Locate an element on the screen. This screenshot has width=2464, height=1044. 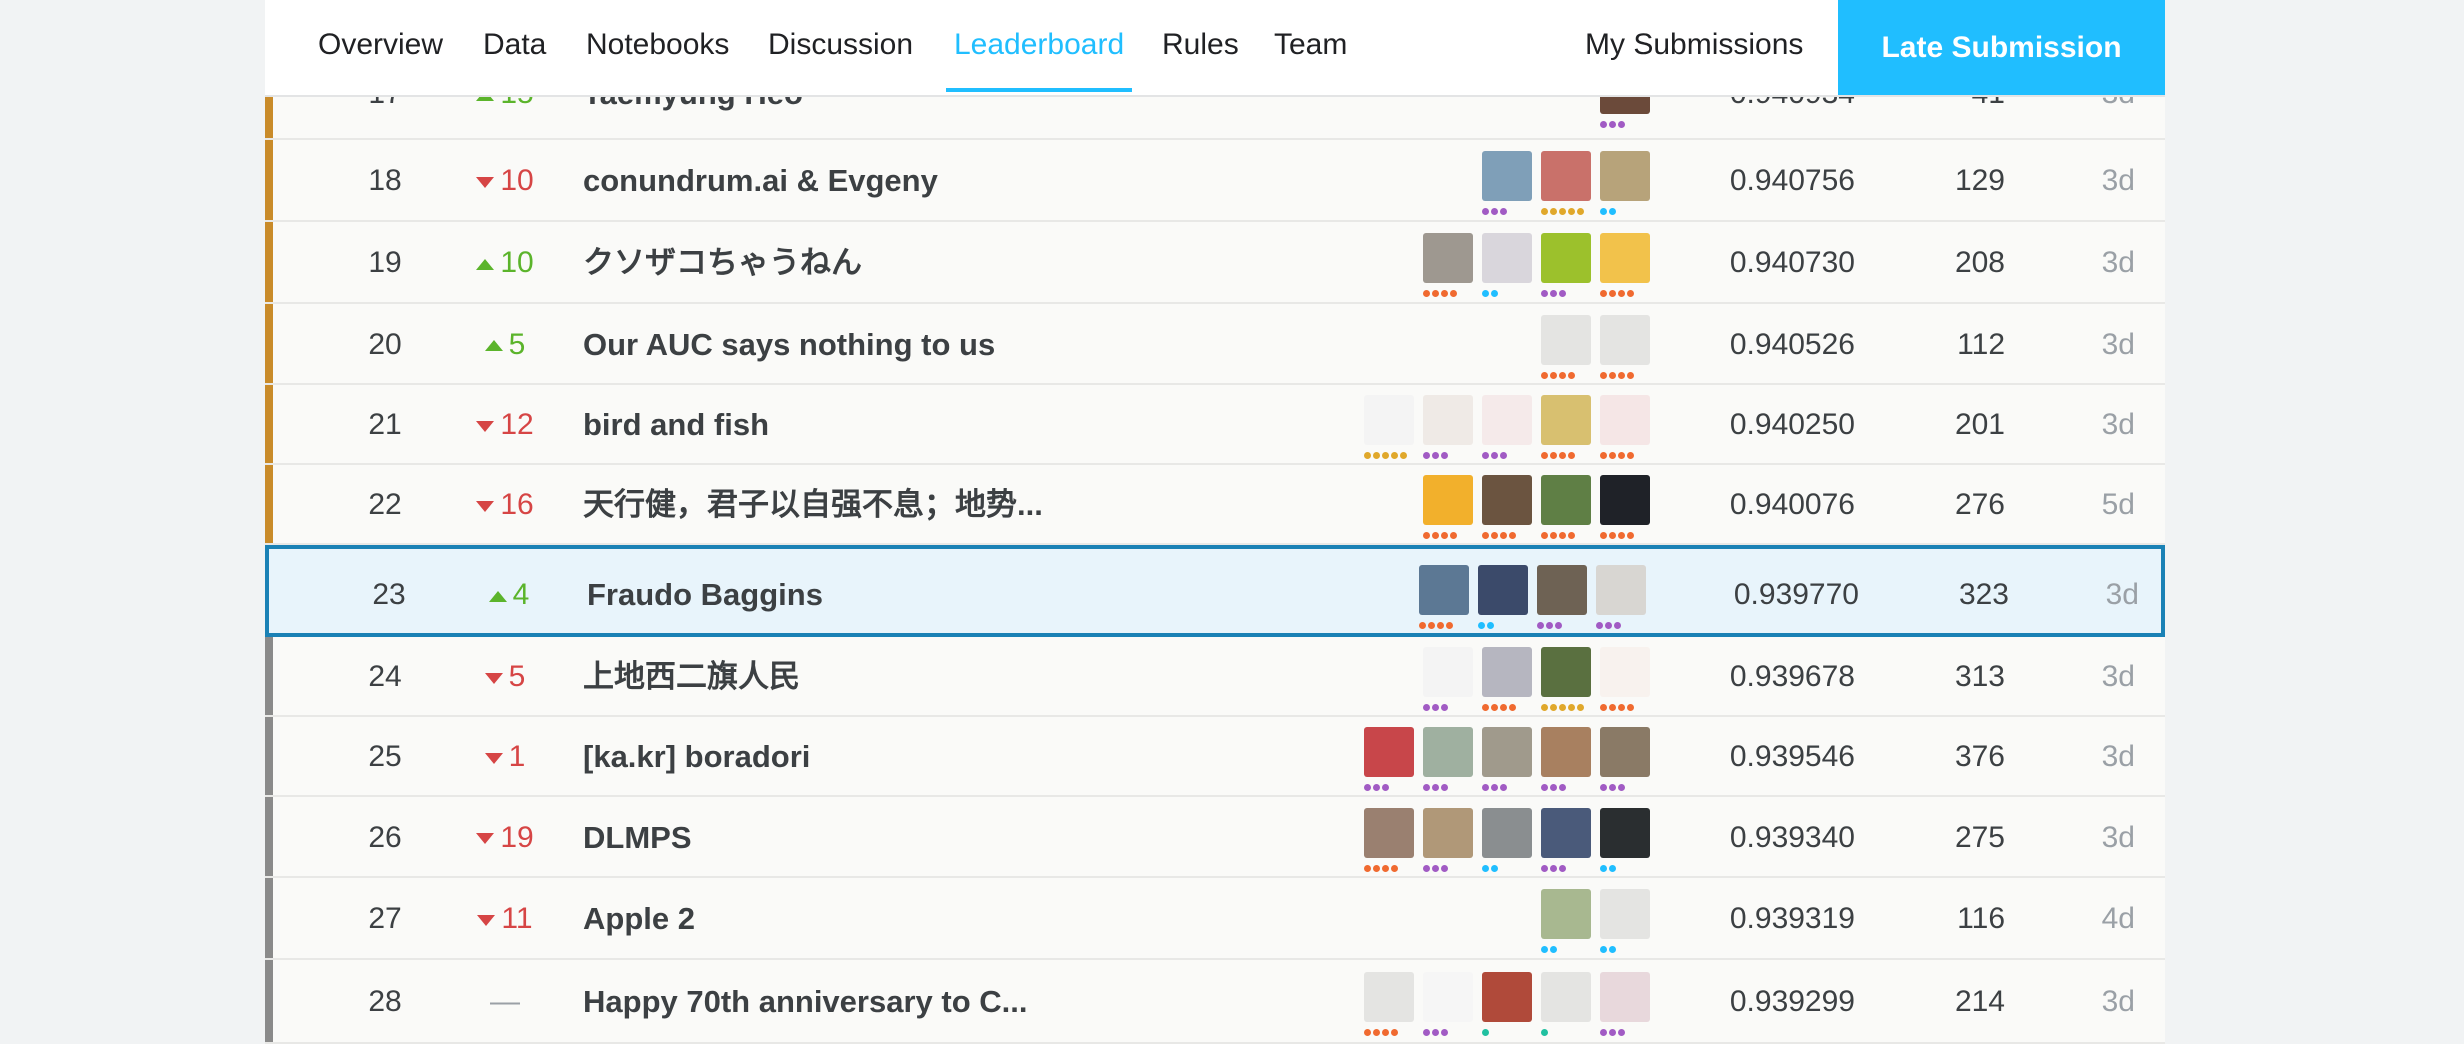
team-name-link: bird and fish is located at coordinates (676, 425).